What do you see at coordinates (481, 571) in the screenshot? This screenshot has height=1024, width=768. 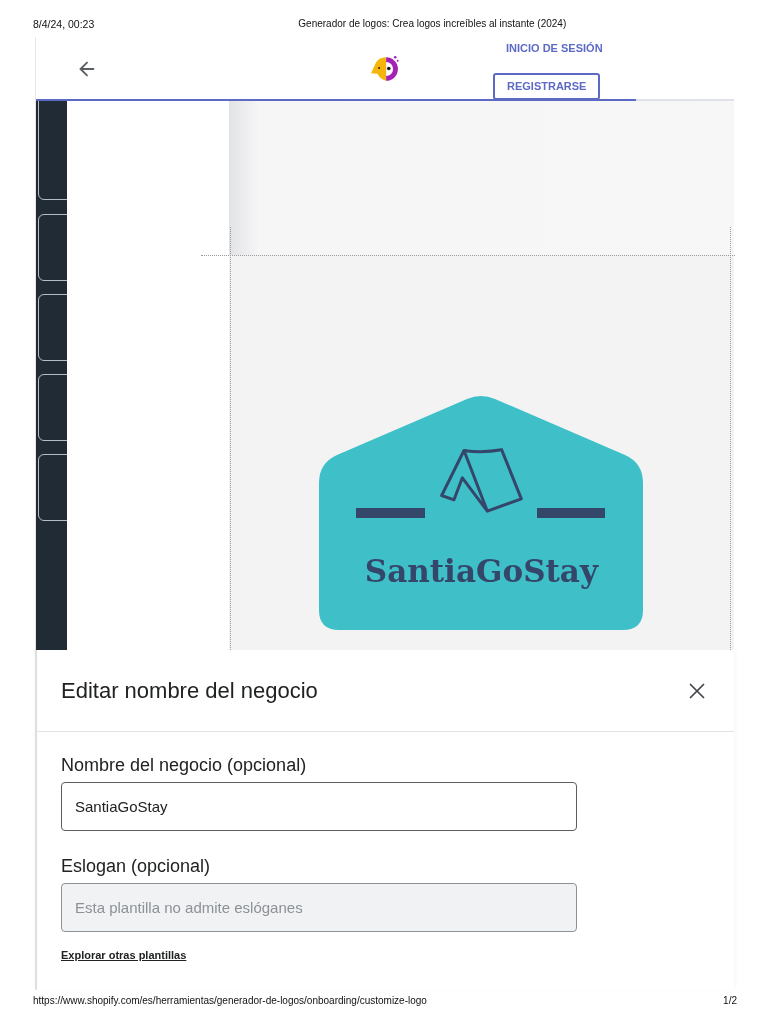 I see `logo-business-name: SantiaGoStay` at bounding box center [481, 571].